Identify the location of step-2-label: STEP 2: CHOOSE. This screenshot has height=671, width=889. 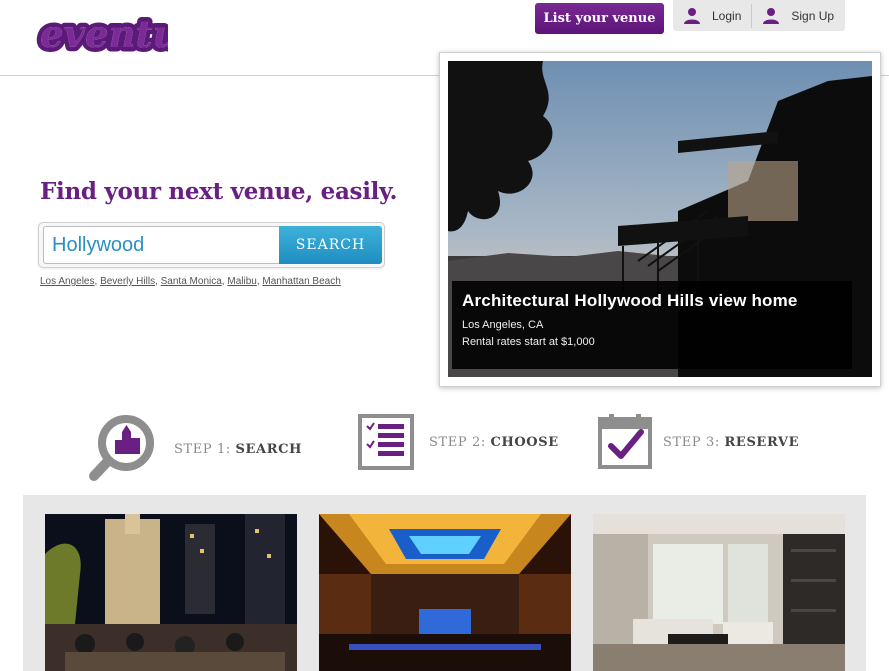
(494, 442).